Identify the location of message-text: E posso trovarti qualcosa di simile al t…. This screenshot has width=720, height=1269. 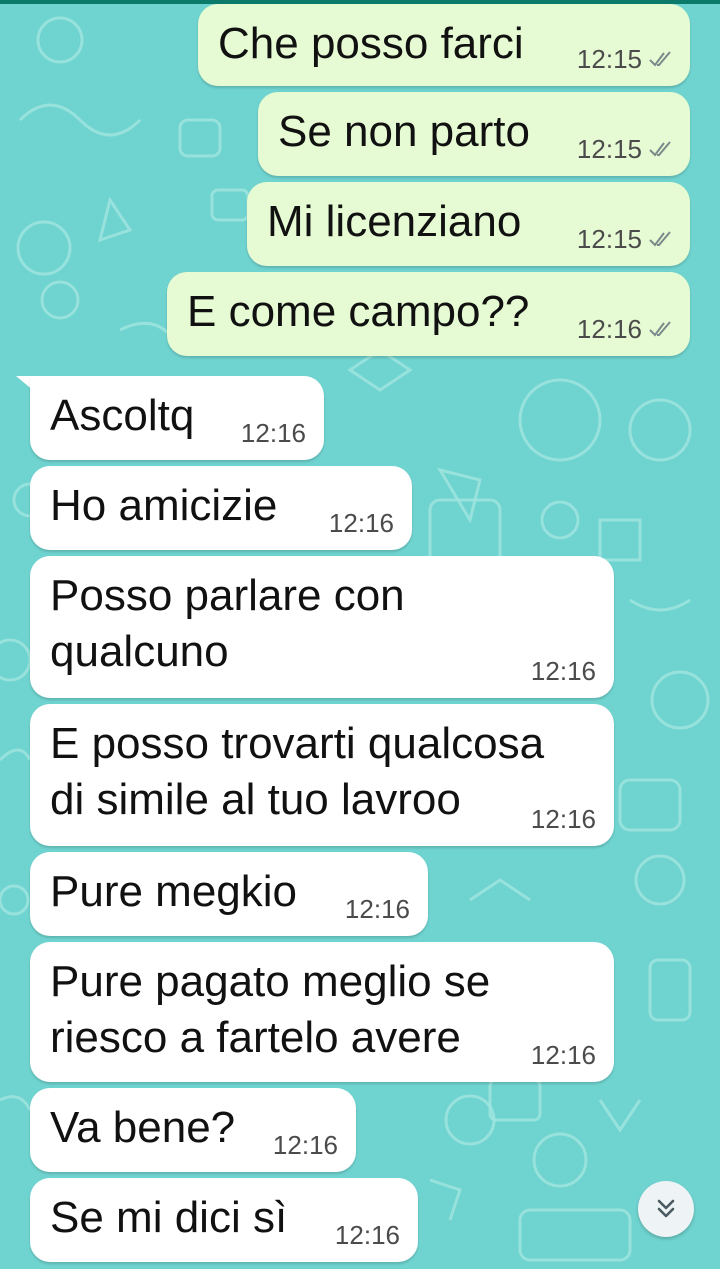
(297, 771).